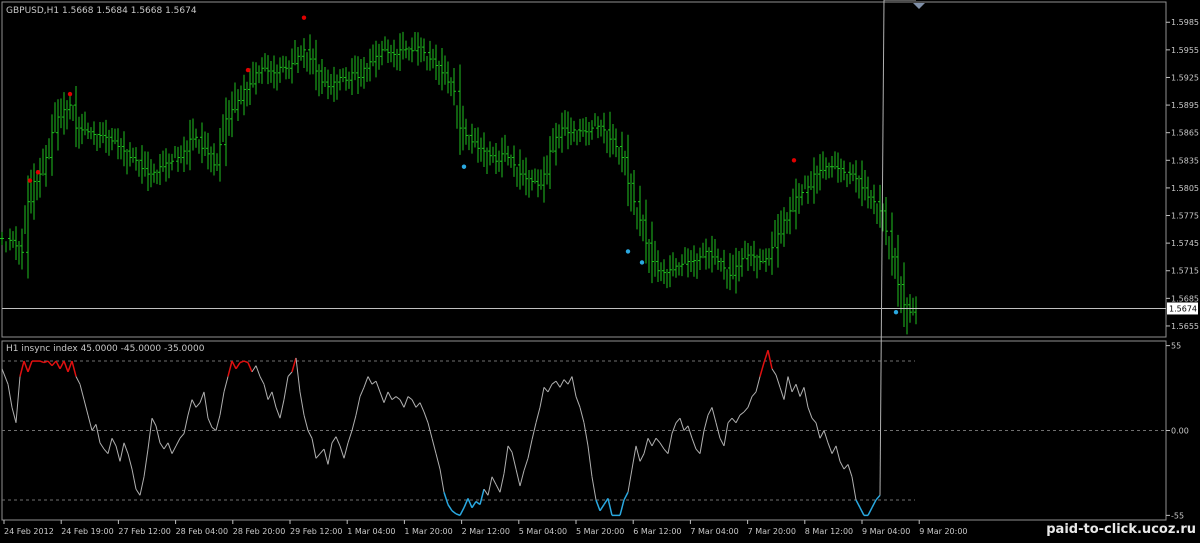 The height and width of the screenshot is (543, 1200). I want to click on time-tick-label: 1 Mar 04:00, so click(371, 531).